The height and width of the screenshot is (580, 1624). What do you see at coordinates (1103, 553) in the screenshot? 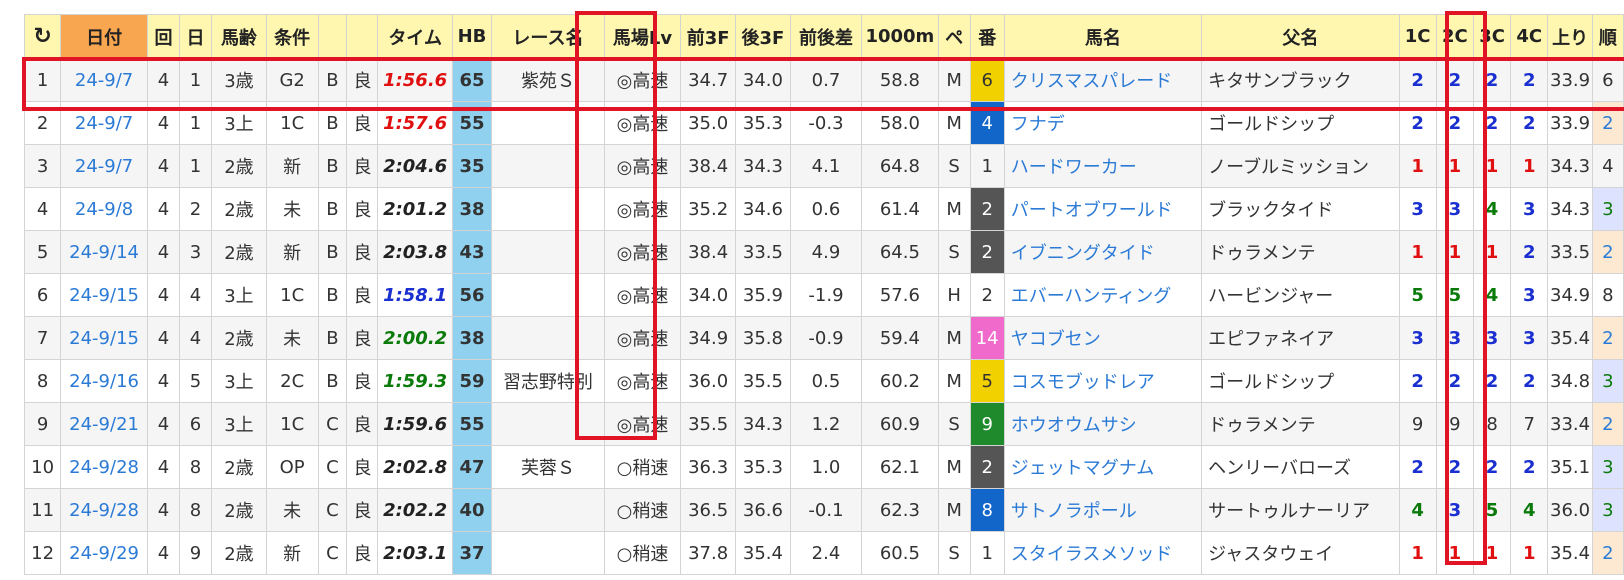
I see `horse-name-link: スタイラスメソッド` at bounding box center [1103, 553].